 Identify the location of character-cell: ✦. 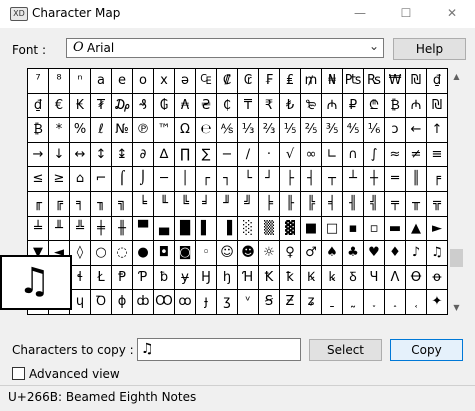
(437, 302).